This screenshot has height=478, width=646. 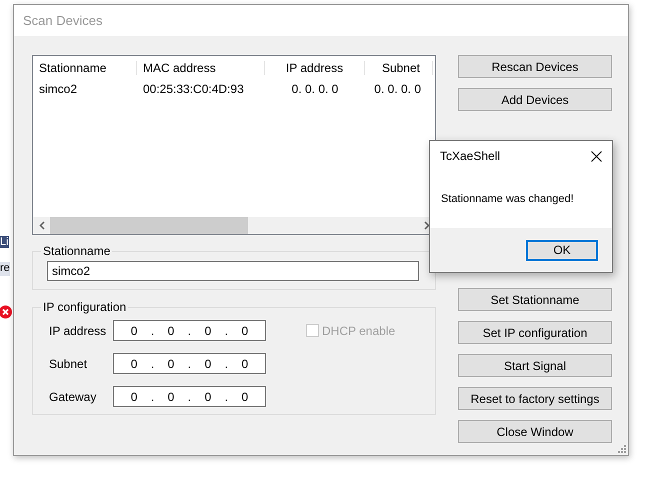 I want to click on action-button: Add Devices, so click(x=535, y=99).